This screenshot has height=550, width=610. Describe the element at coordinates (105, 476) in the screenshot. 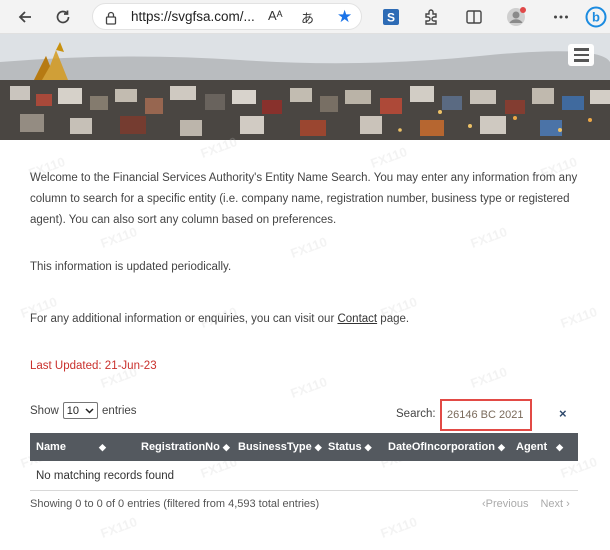

I see `empty-table-message: No matching records found` at that location.